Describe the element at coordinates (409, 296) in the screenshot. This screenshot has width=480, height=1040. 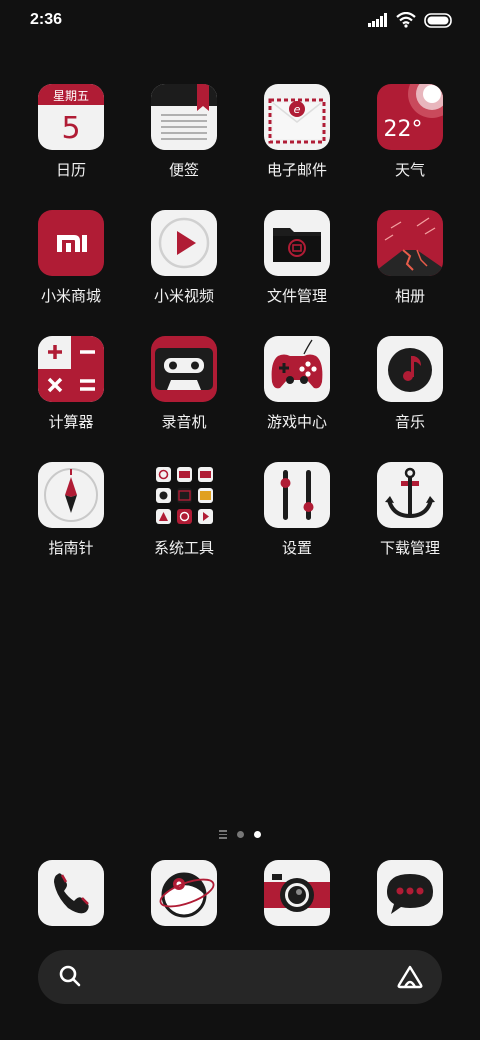
I see `app-label: 相册` at that location.